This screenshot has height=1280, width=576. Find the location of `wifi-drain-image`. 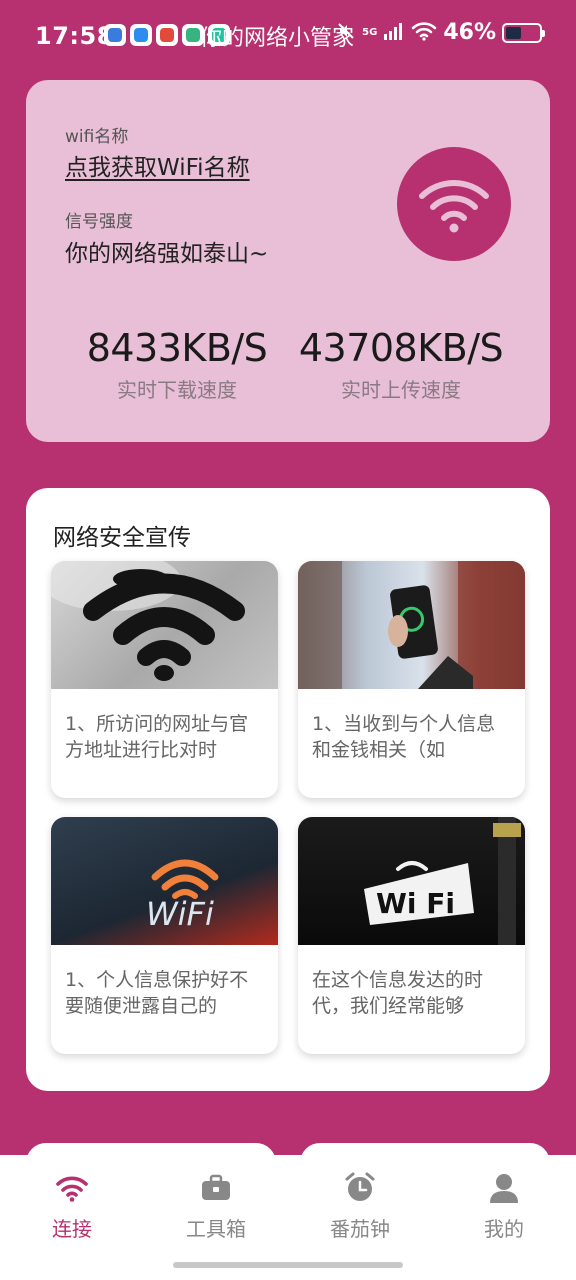

wifi-drain-image is located at coordinates (164, 625).